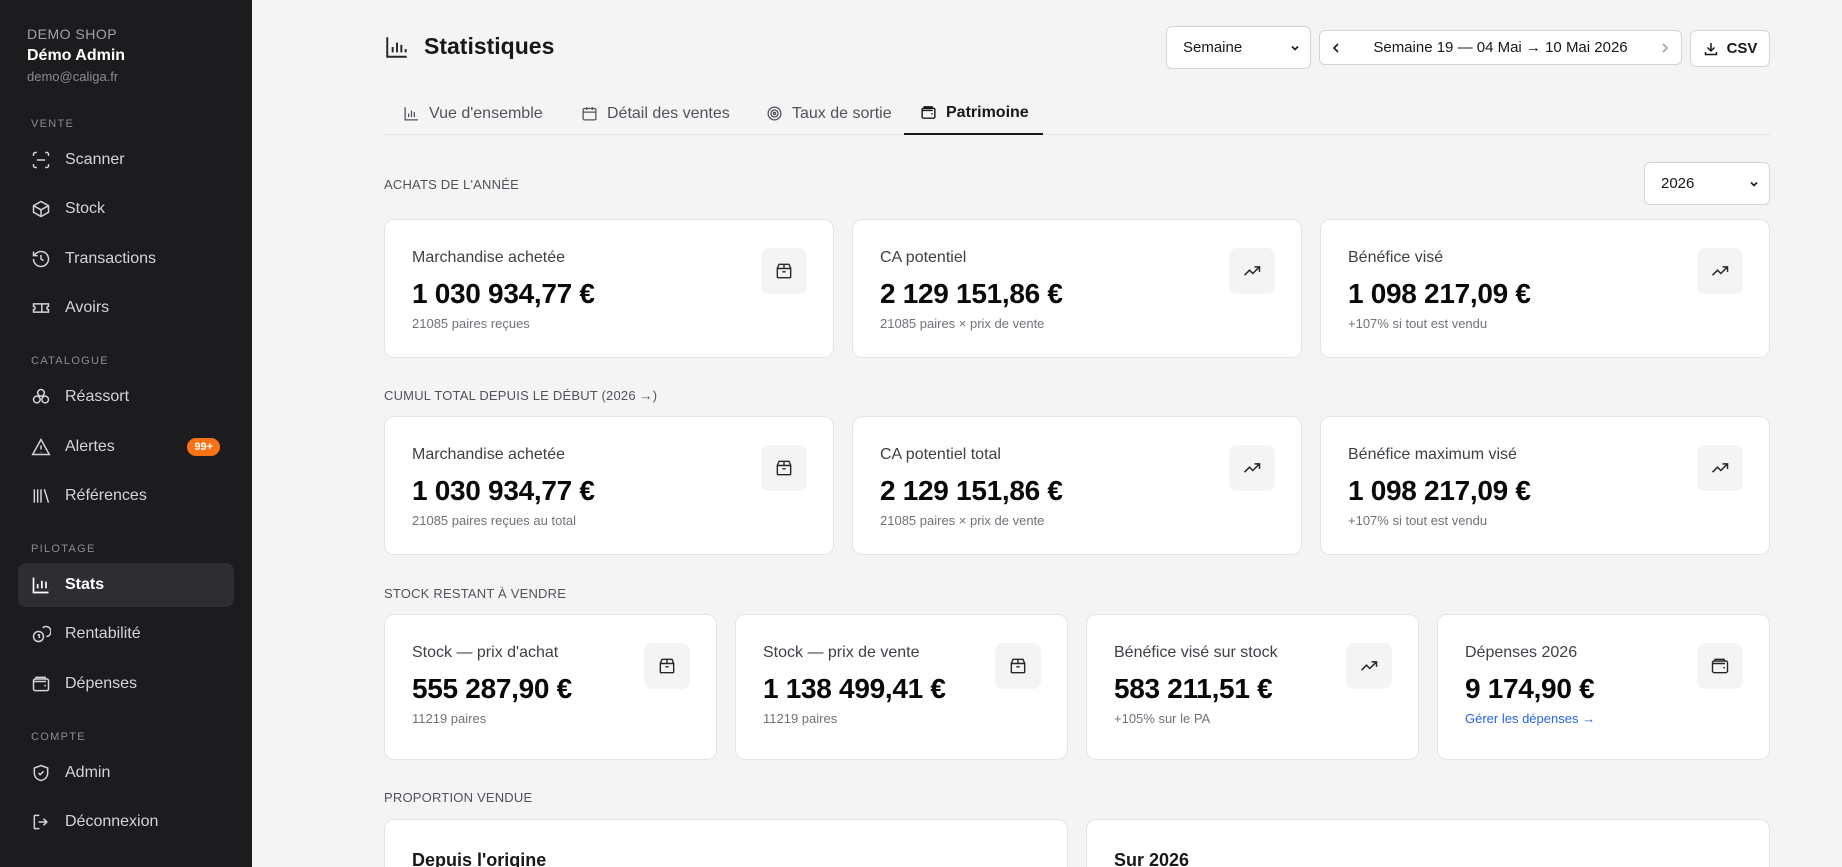 Image resolution: width=1842 pixels, height=867 pixels. I want to click on sidebar-item-alertes: Alertes 99+, so click(126, 447).